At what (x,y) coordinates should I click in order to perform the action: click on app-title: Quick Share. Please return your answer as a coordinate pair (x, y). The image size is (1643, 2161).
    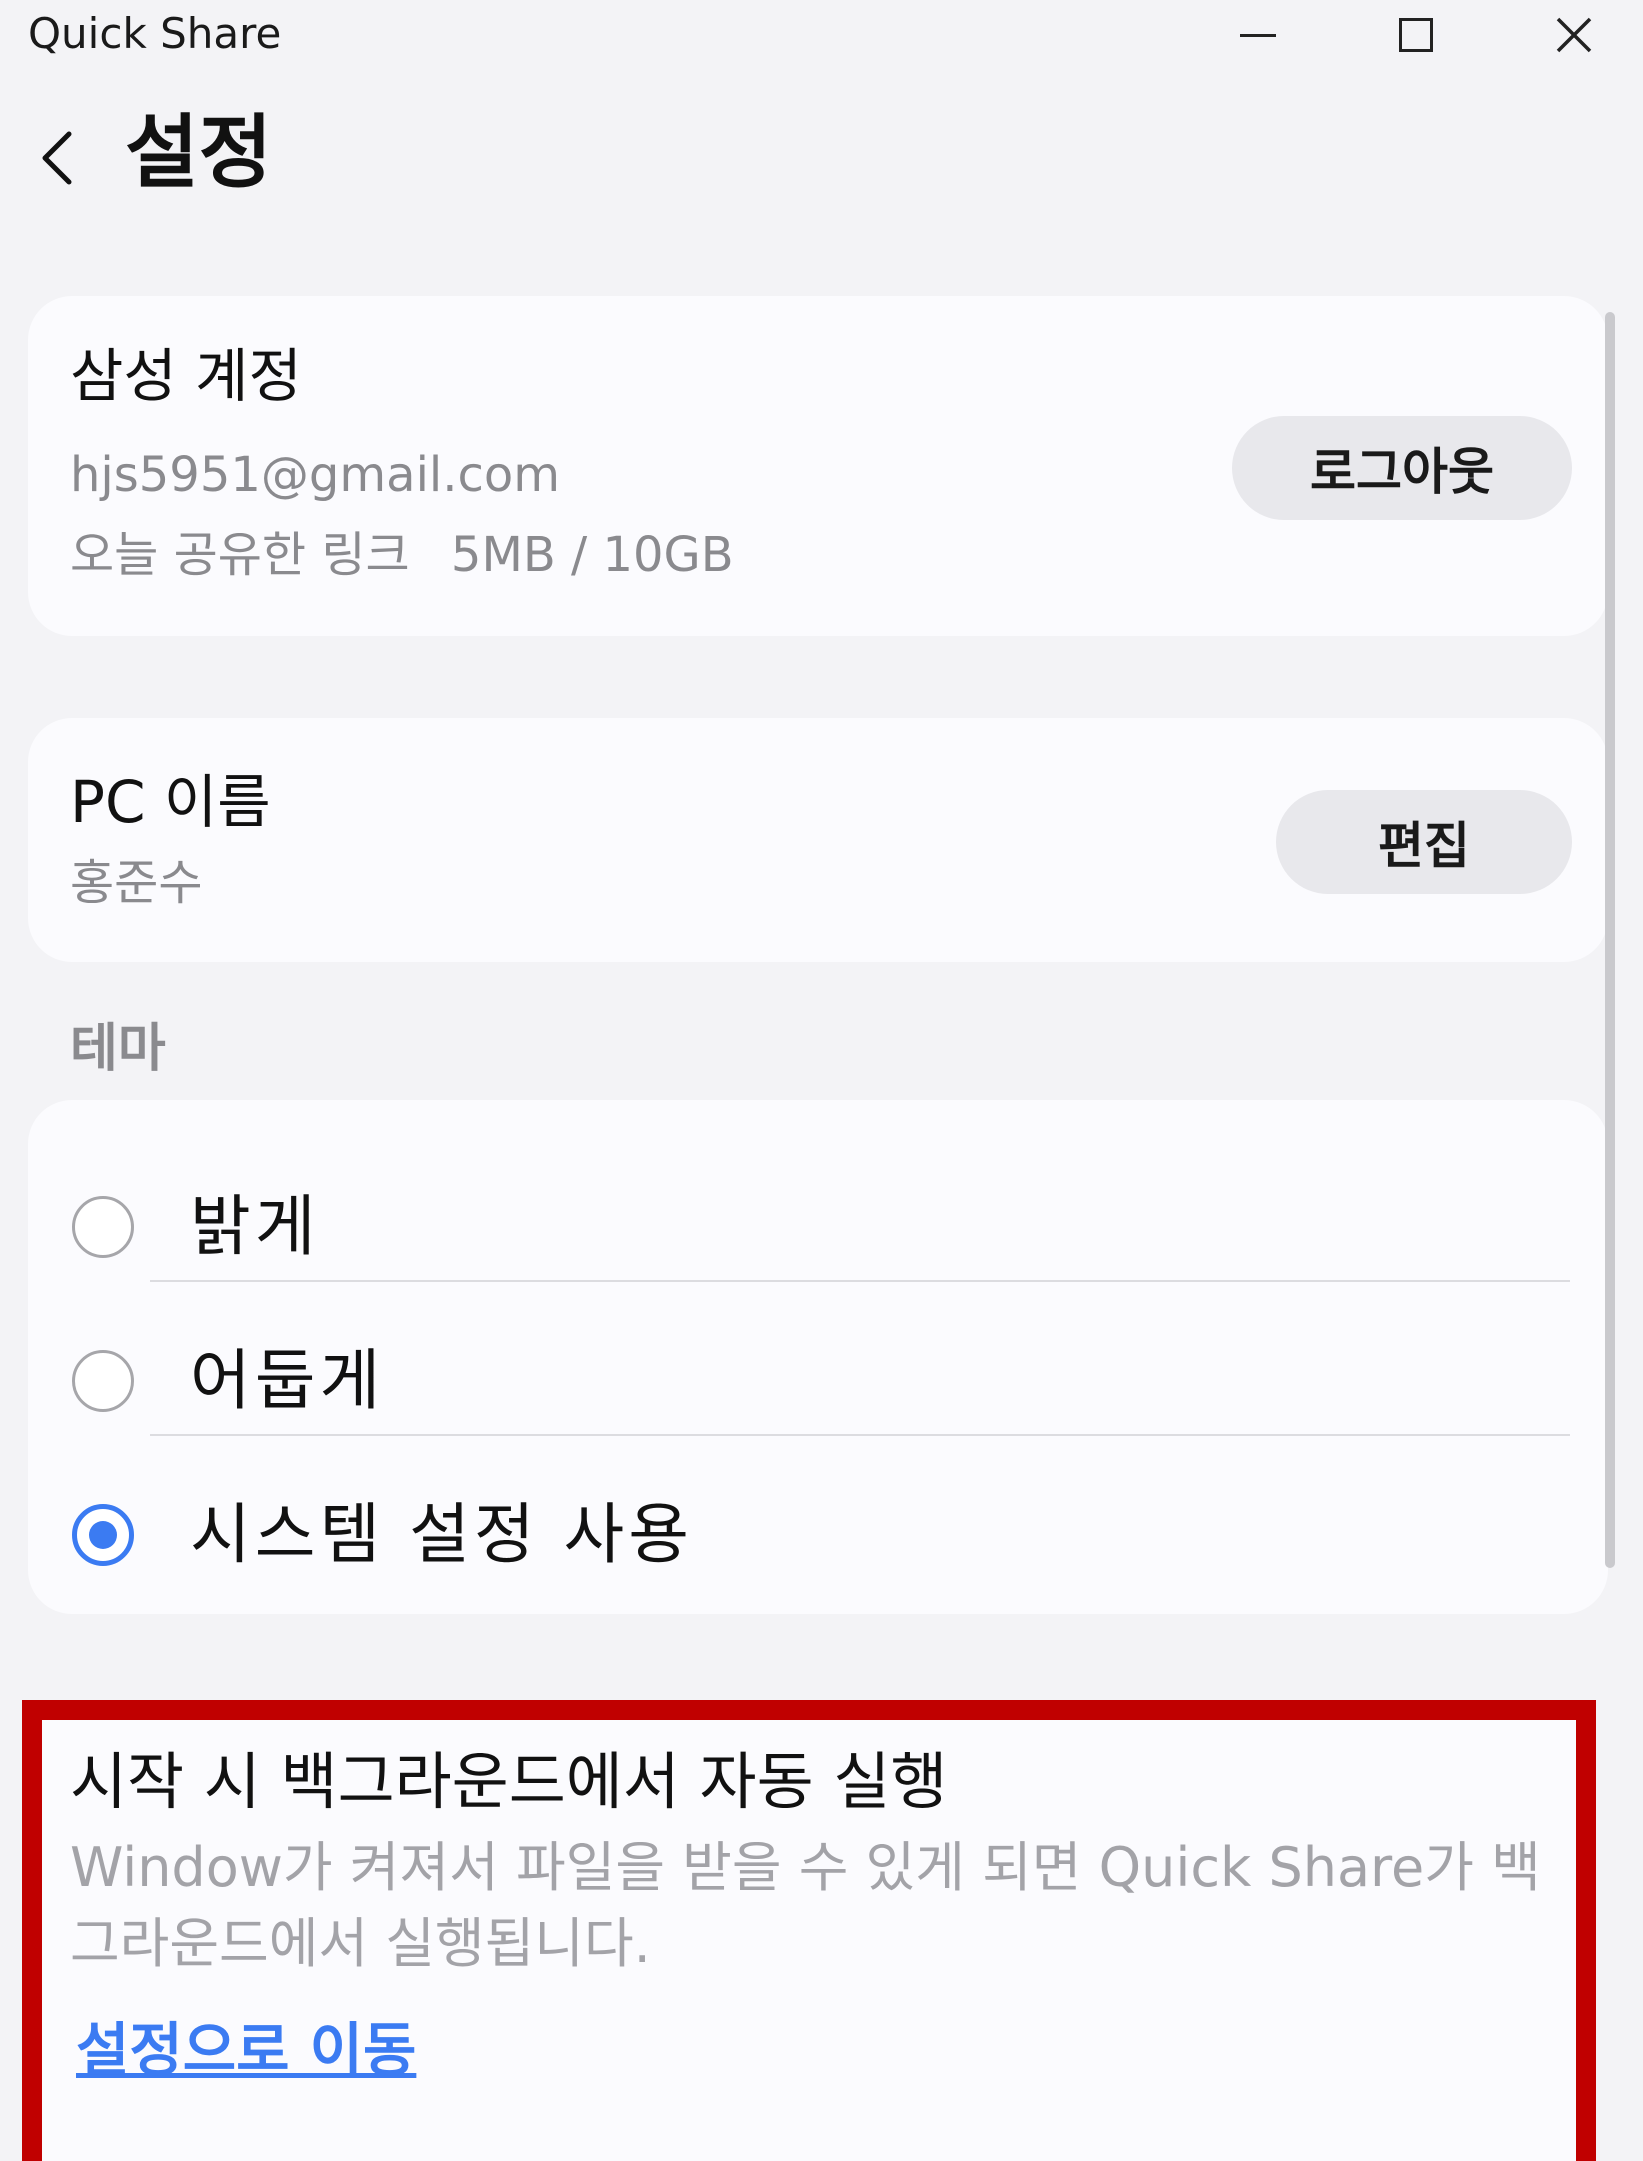
    Looking at the image, I should click on (155, 33).